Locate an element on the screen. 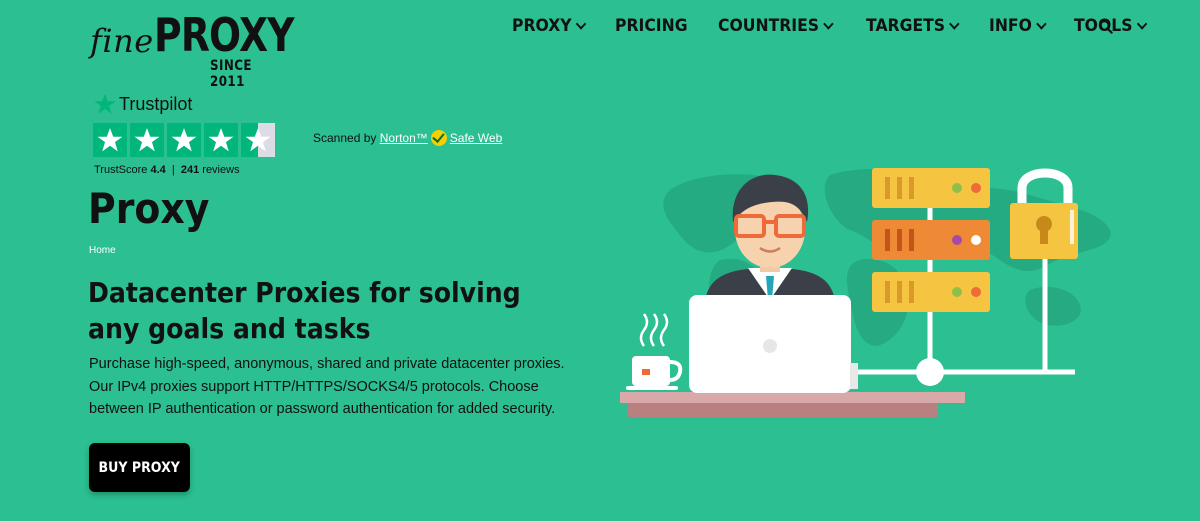  desk-top is located at coordinates (792, 397).